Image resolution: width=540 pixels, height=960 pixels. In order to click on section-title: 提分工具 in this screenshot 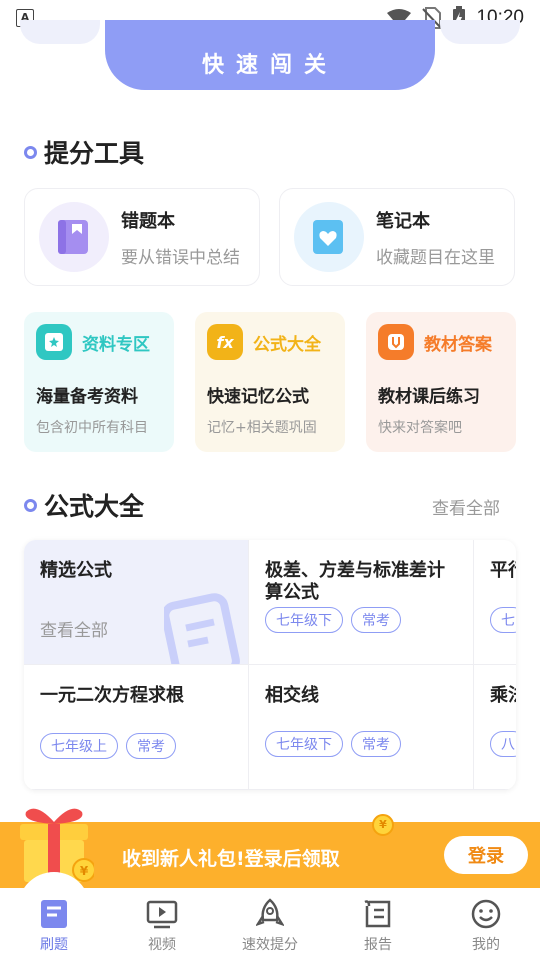, I will do `click(94, 153)`.